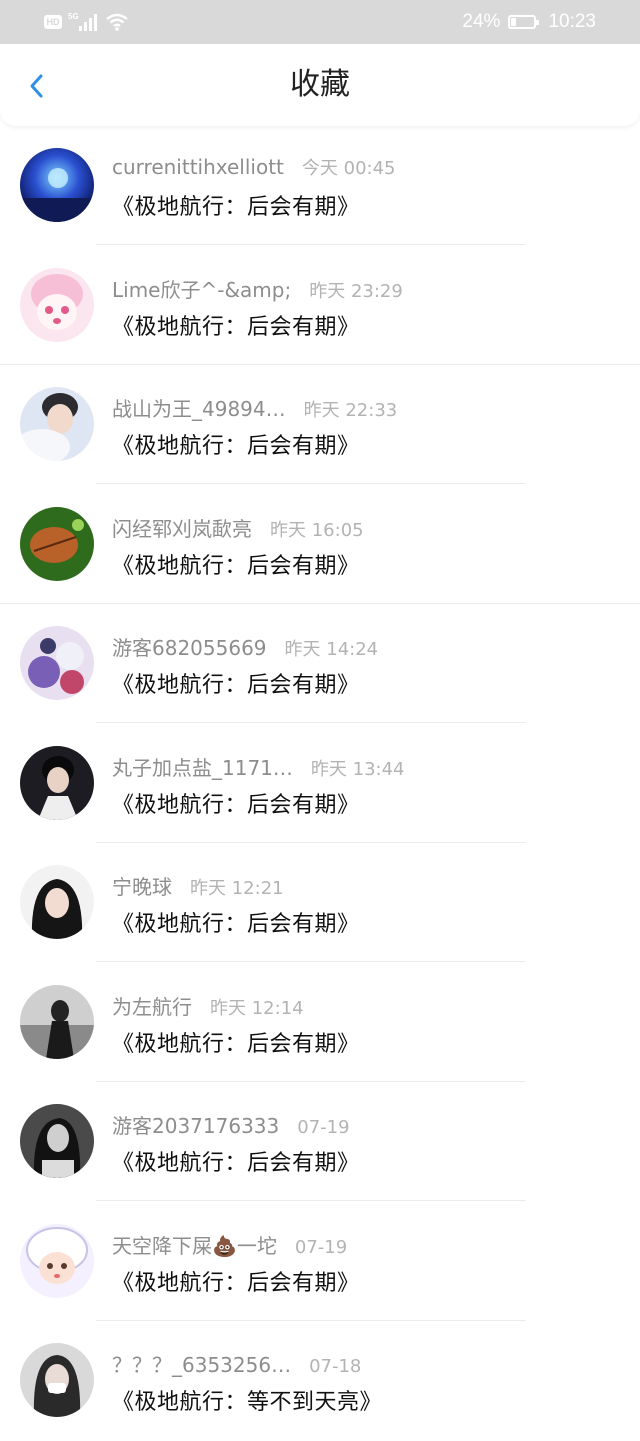  I want to click on list-item: 战山为王_49894… 昨天 22:33 《极地航行：后会有期》, so click(320, 425).